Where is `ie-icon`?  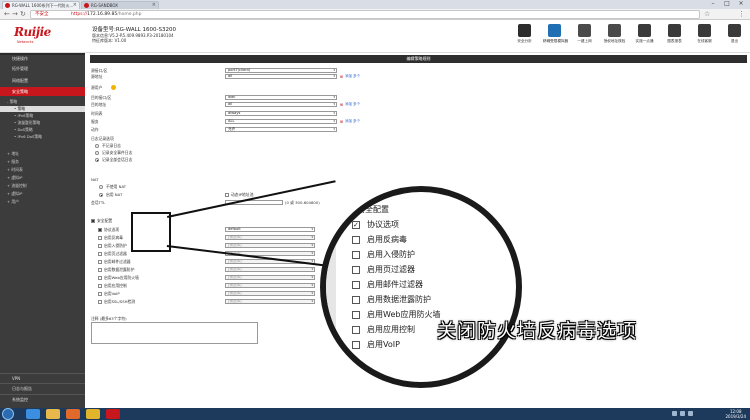
ie-icon is located at coordinates (33, 414).